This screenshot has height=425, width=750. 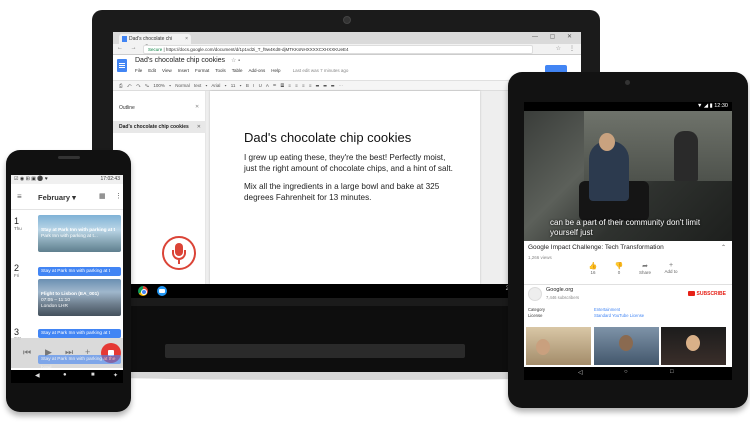 What do you see at coordinates (627, 82) in the screenshot?
I see `tablet-camera` at bounding box center [627, 82].